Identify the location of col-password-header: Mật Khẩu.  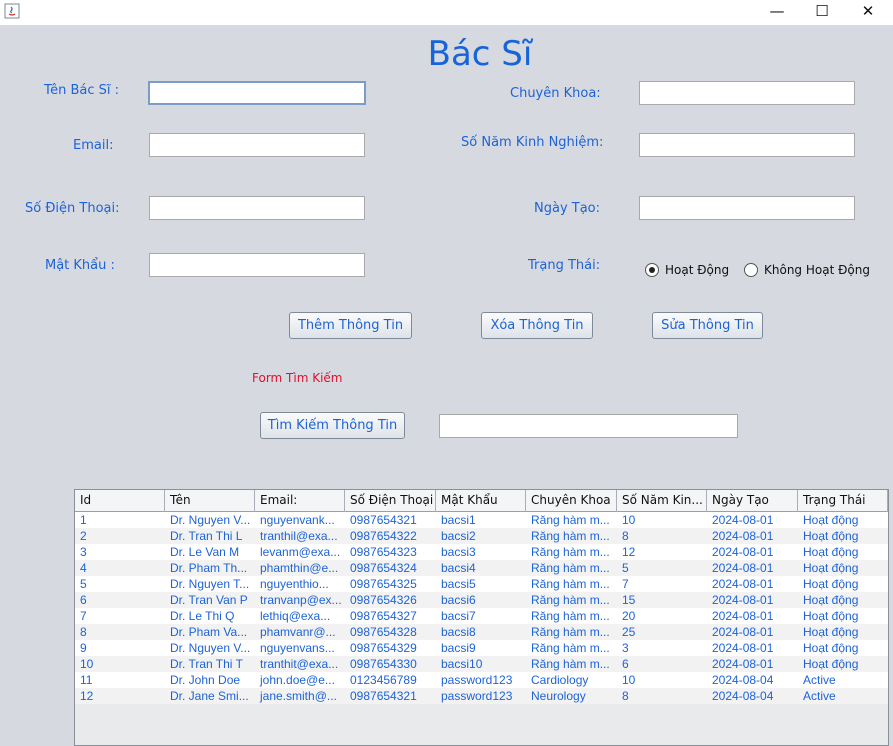
(481, 501).